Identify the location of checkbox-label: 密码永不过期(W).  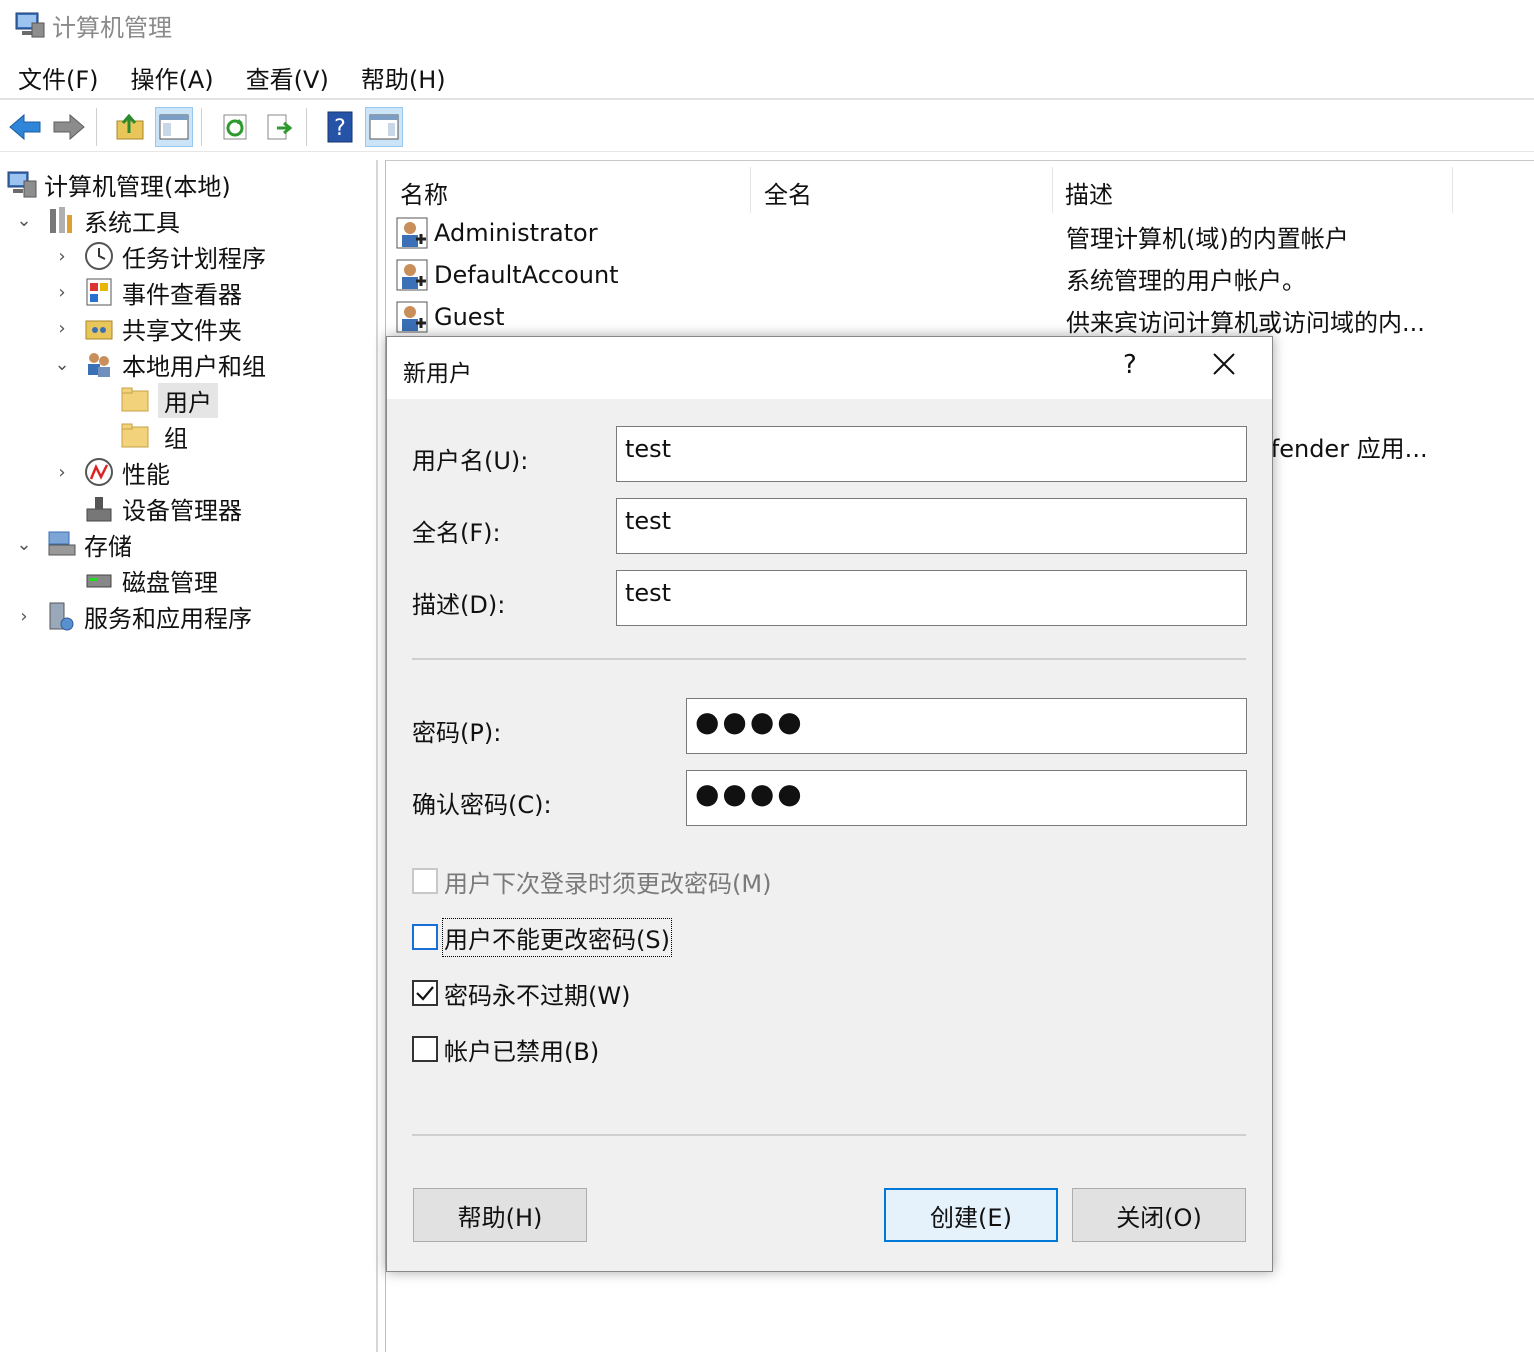
(537, 995).